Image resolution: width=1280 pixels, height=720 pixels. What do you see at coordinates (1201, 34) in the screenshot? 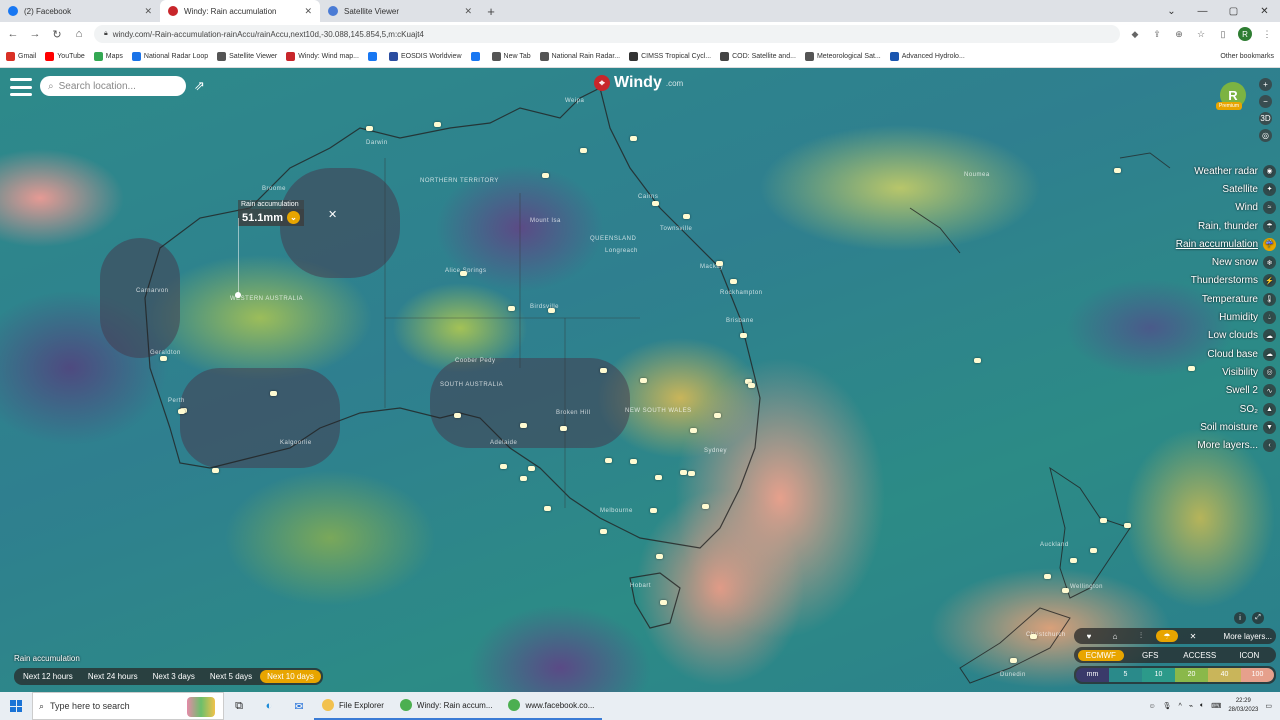
I see `bookmark-star-icon: ☆` at bounding box center [1201, 34].